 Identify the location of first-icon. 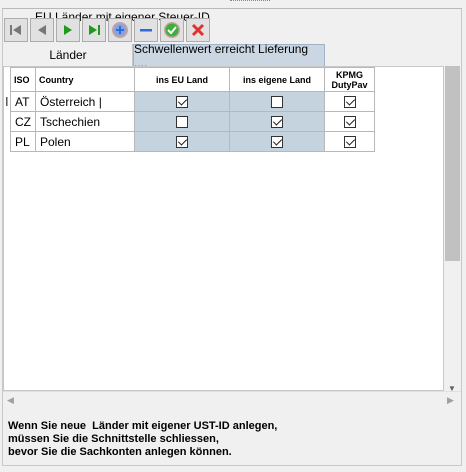
(15, 30).